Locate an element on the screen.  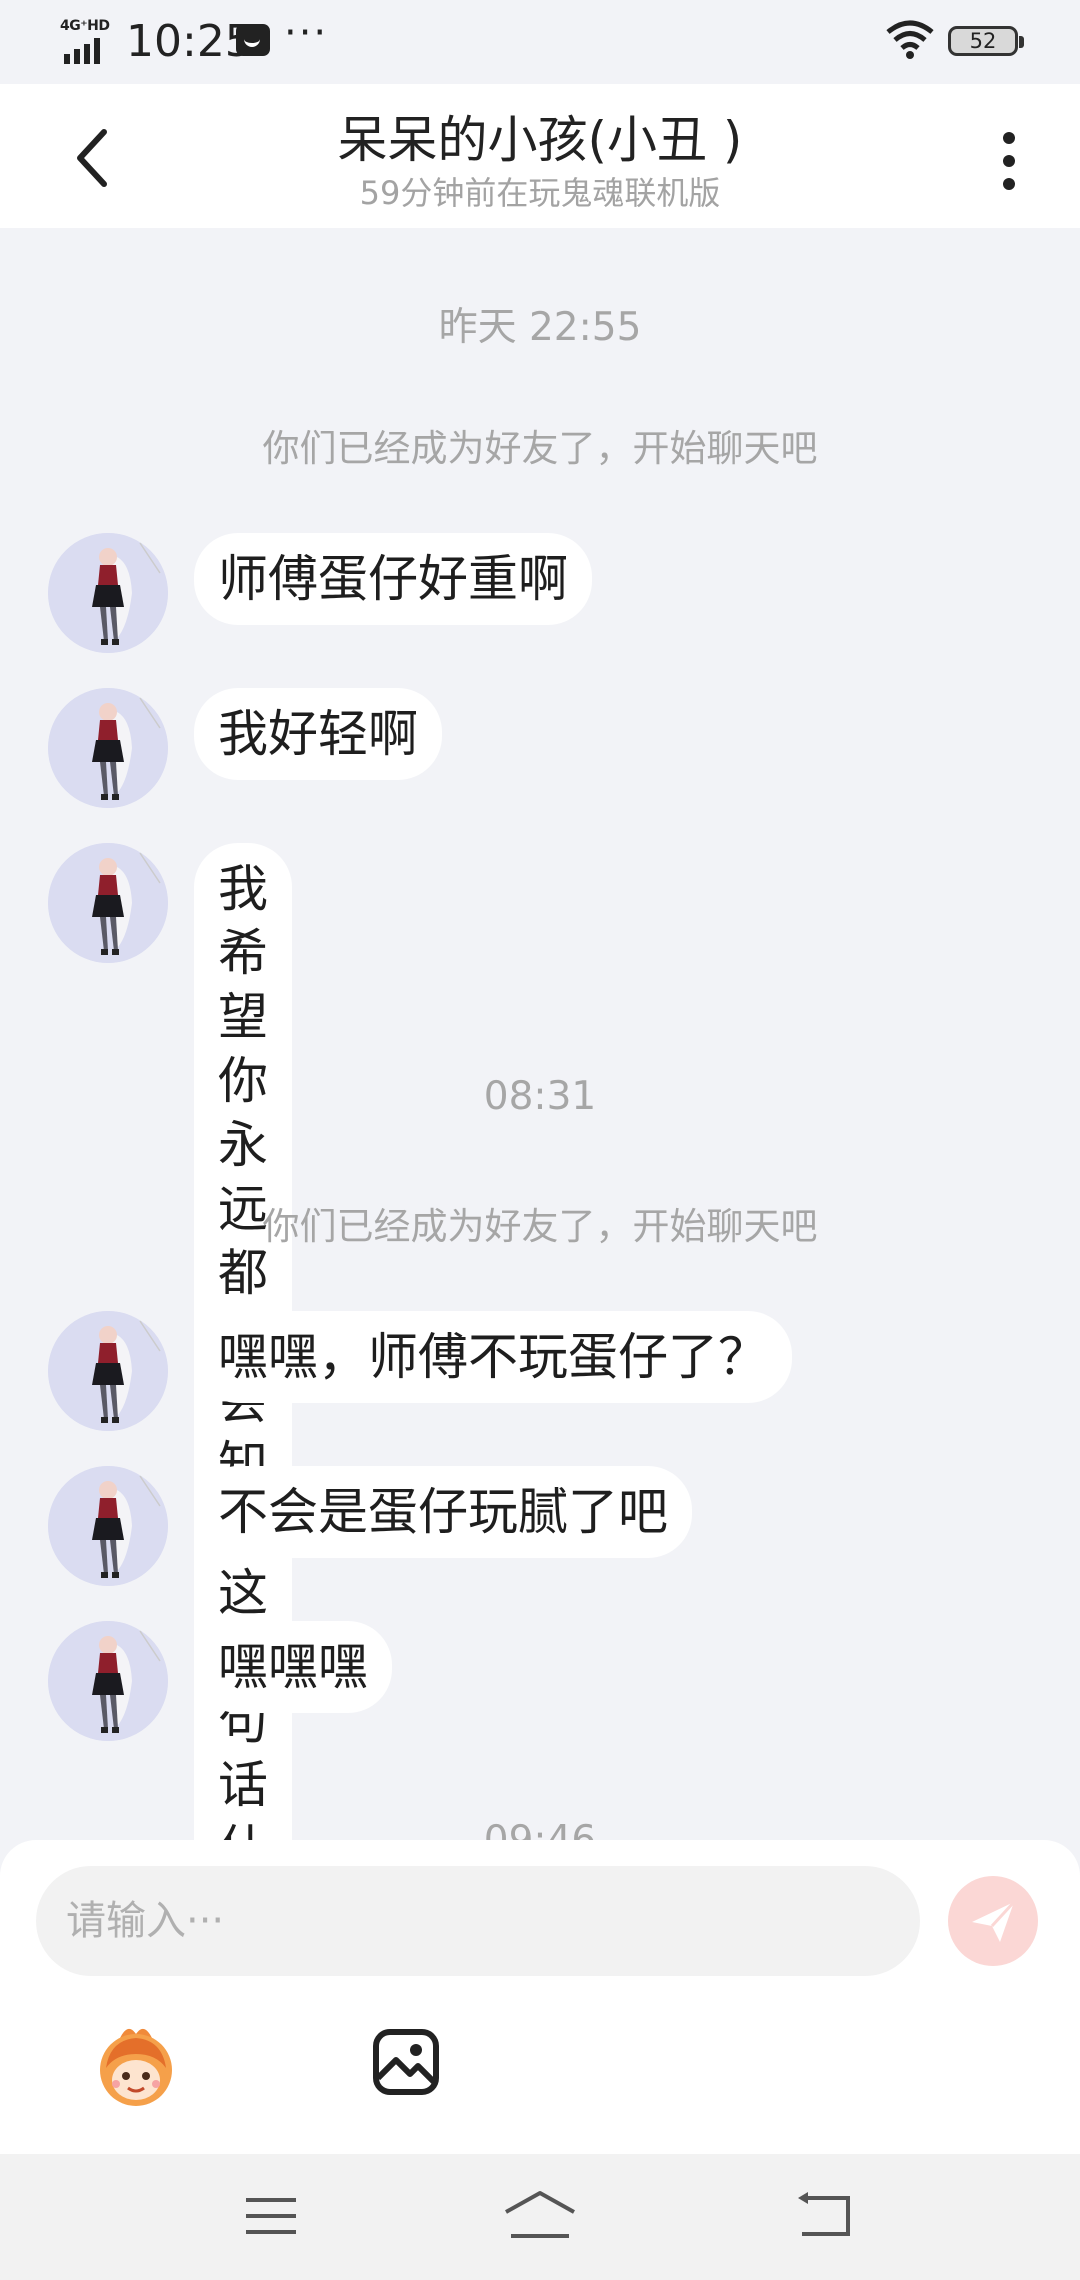
emoji-button is located at coordinates (136, 2066).